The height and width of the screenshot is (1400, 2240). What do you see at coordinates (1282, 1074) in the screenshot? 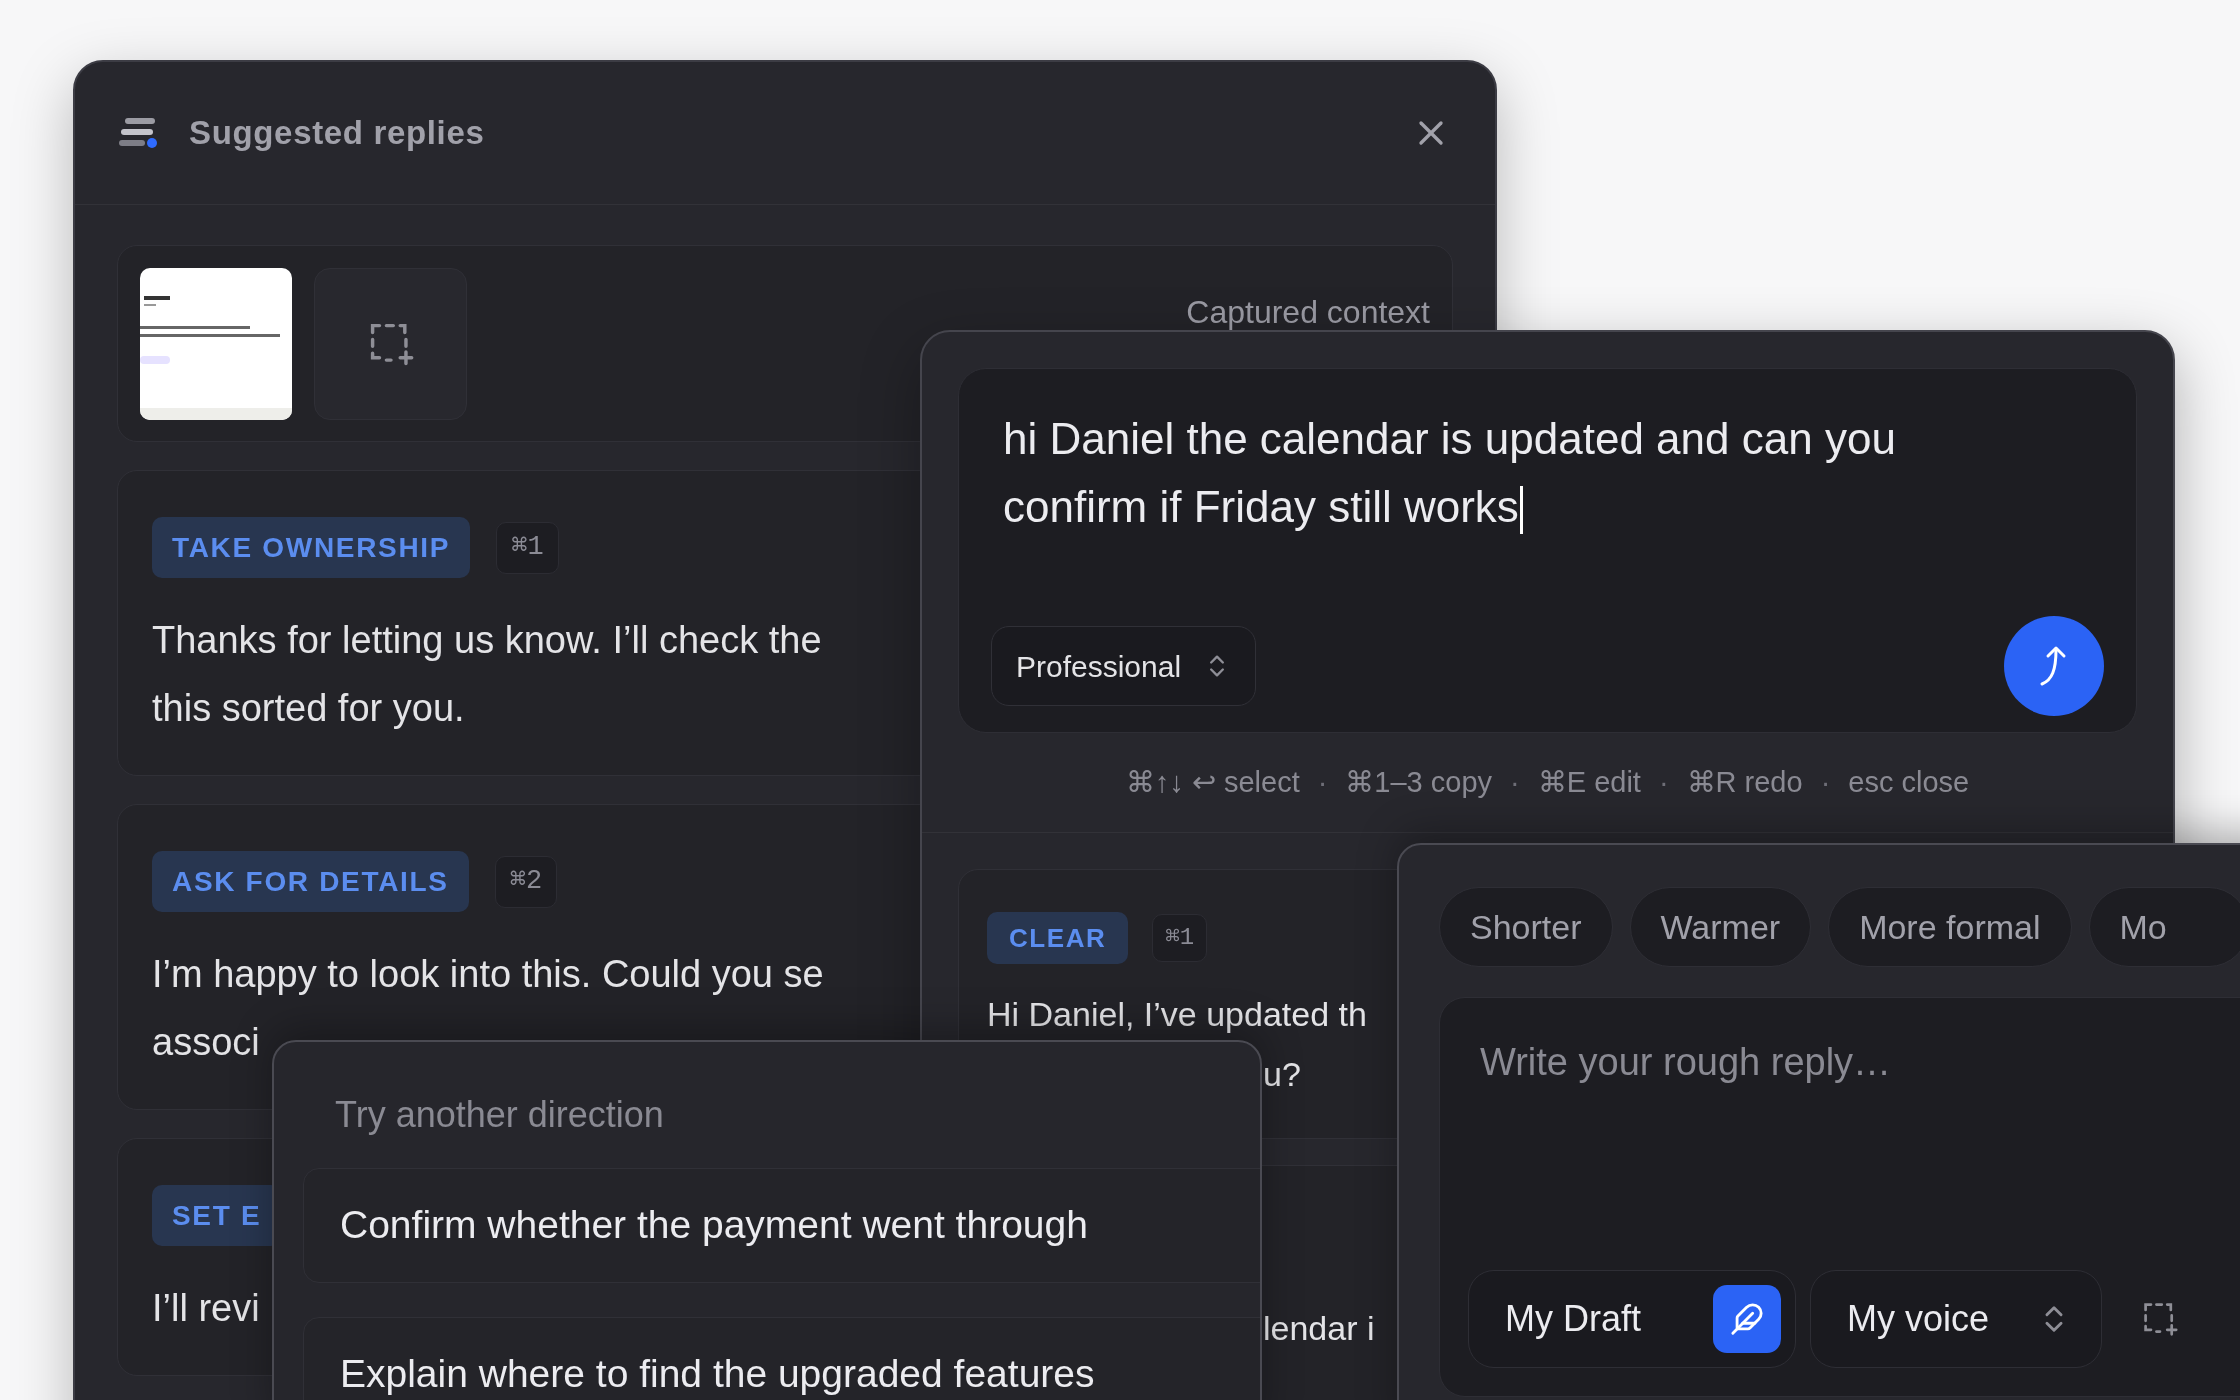
I see `result-text: u?` at bounding box center [1282, 1074].